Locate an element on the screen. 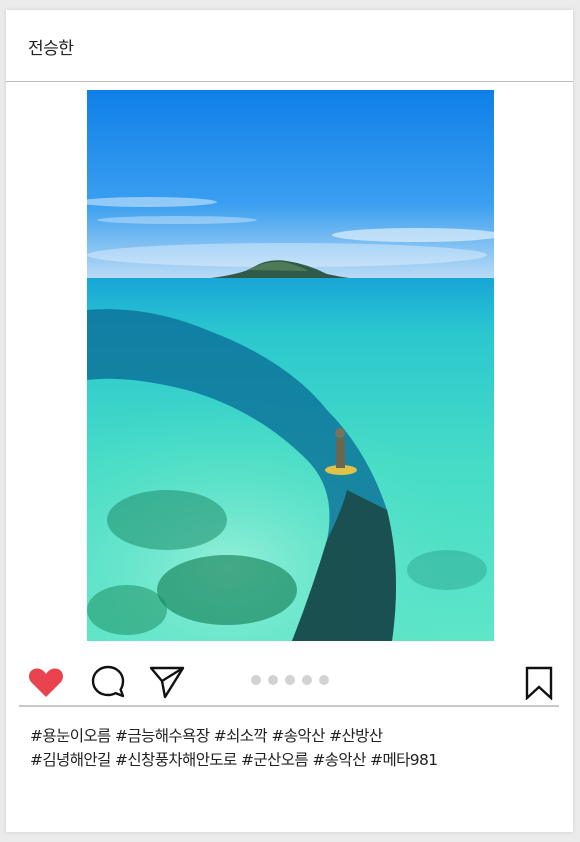  divider is located at coordinates (289, 706).